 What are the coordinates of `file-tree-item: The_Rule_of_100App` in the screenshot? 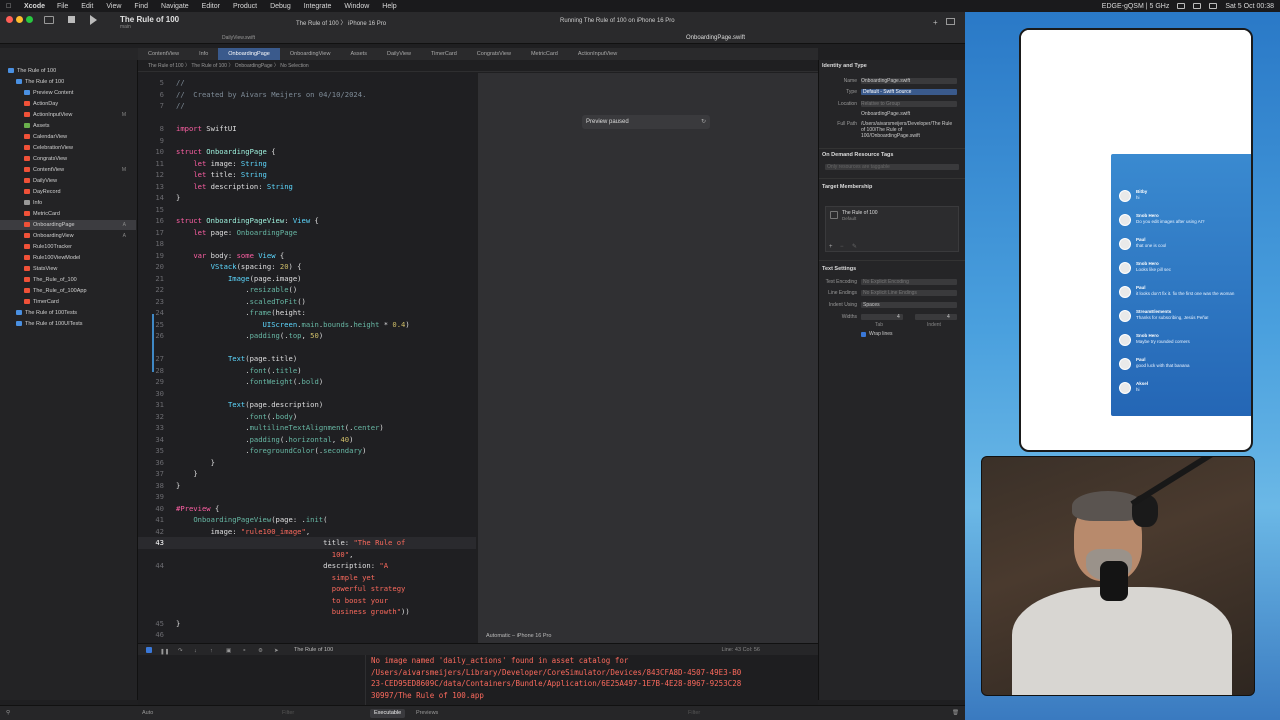 It's located at (68, 291).